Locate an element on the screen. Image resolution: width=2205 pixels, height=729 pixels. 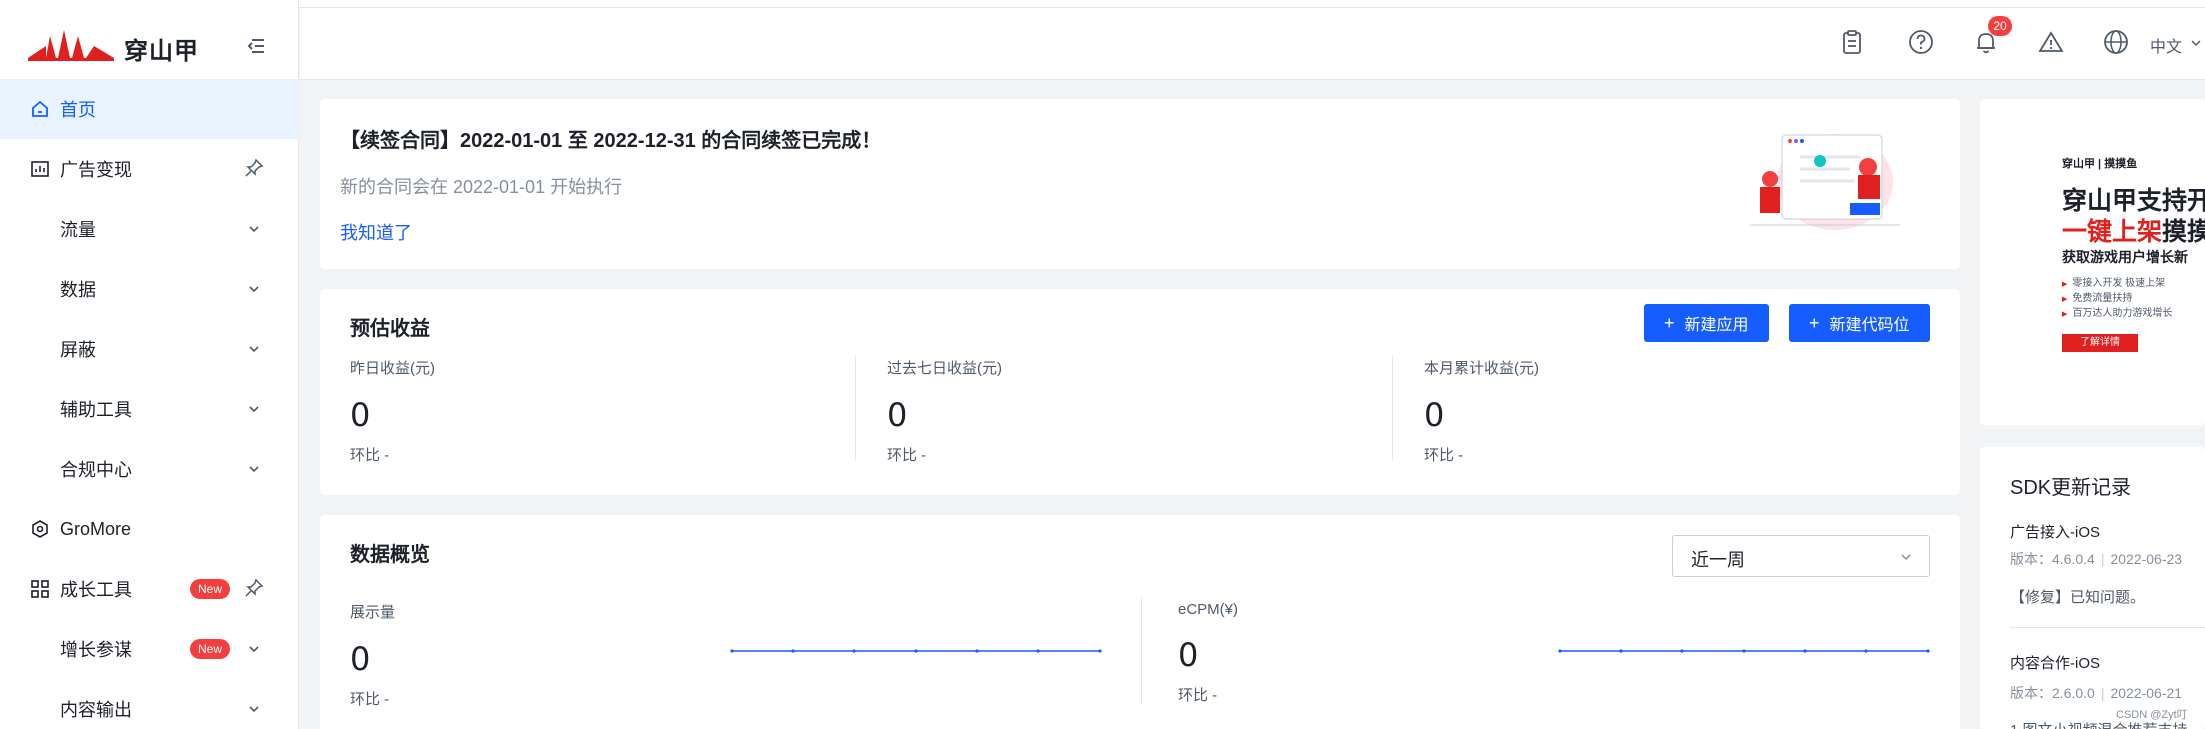
logo-row: 穿山甲 is located at coordinates (149, 43).